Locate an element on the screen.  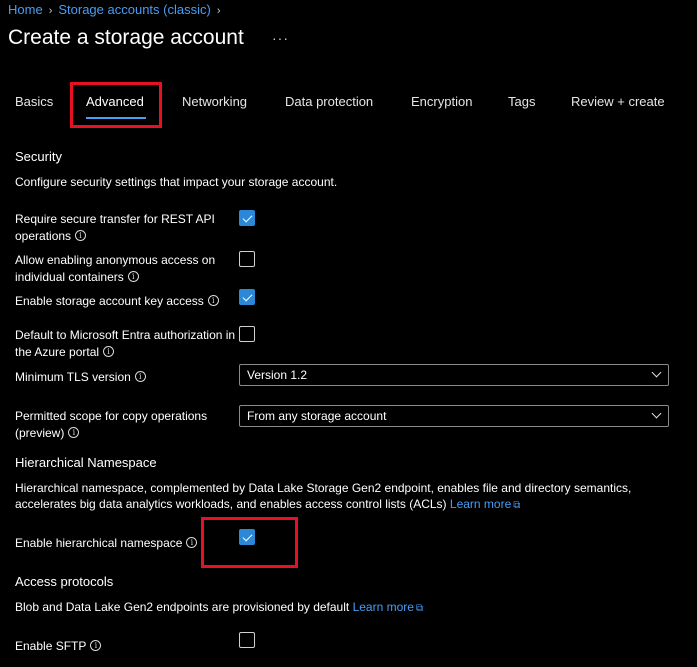
enable-hns-label-text: Enable hierarchical namespace is located at coordinates (99, 543).